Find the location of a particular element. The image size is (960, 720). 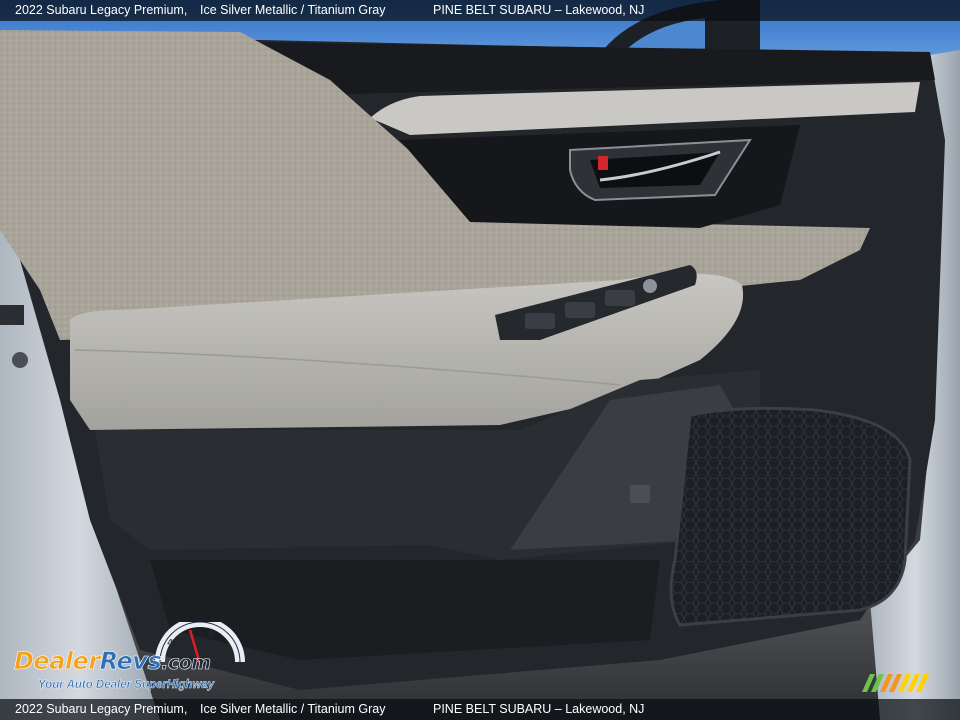

color-caption-bottom: Ice Silver Metallic / Titanium Gray is located at coordinates (293, 709).